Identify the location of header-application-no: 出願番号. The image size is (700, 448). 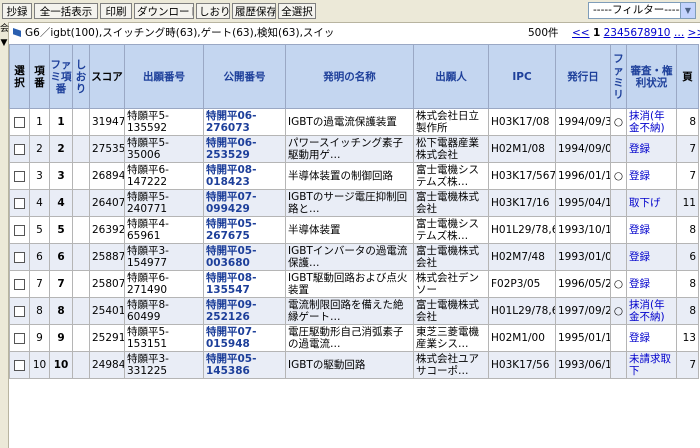
(164, 76).